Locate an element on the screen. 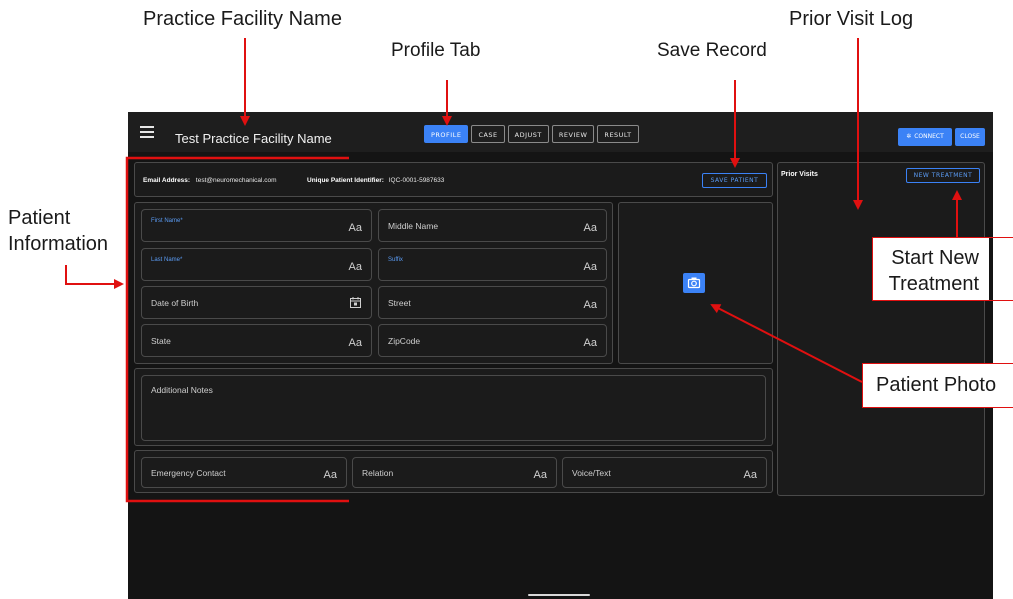  callout-patient-information-line1: Patient is located at coordinates (39, 218).